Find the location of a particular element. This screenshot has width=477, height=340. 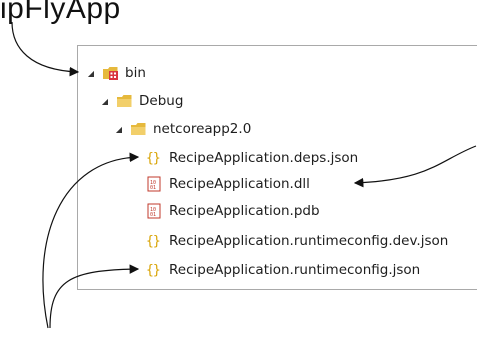

tree-item-debug: ◢ Debug is located at coordinates (141, 101).